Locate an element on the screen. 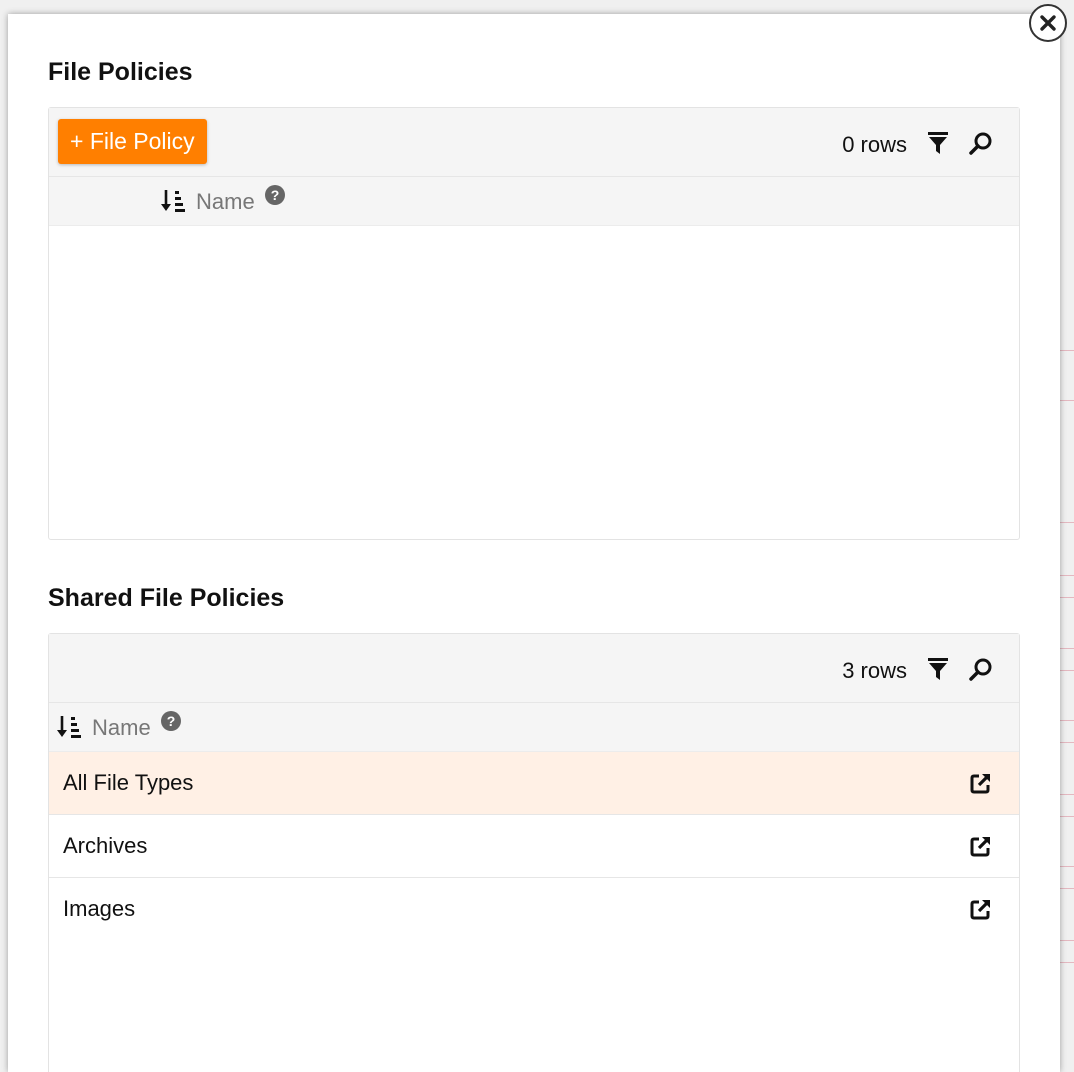  file-policies-header-row: Name ? is located at coordinates (534, 201).